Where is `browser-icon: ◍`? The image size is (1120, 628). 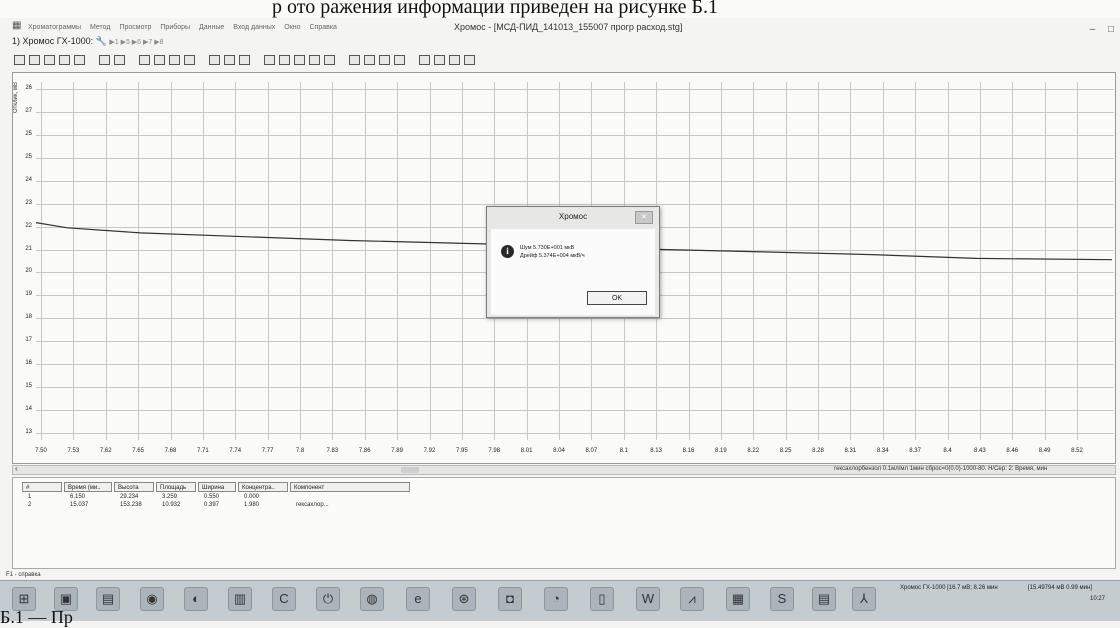 browser-icon: ◍ is located at coordinates (372, 599).